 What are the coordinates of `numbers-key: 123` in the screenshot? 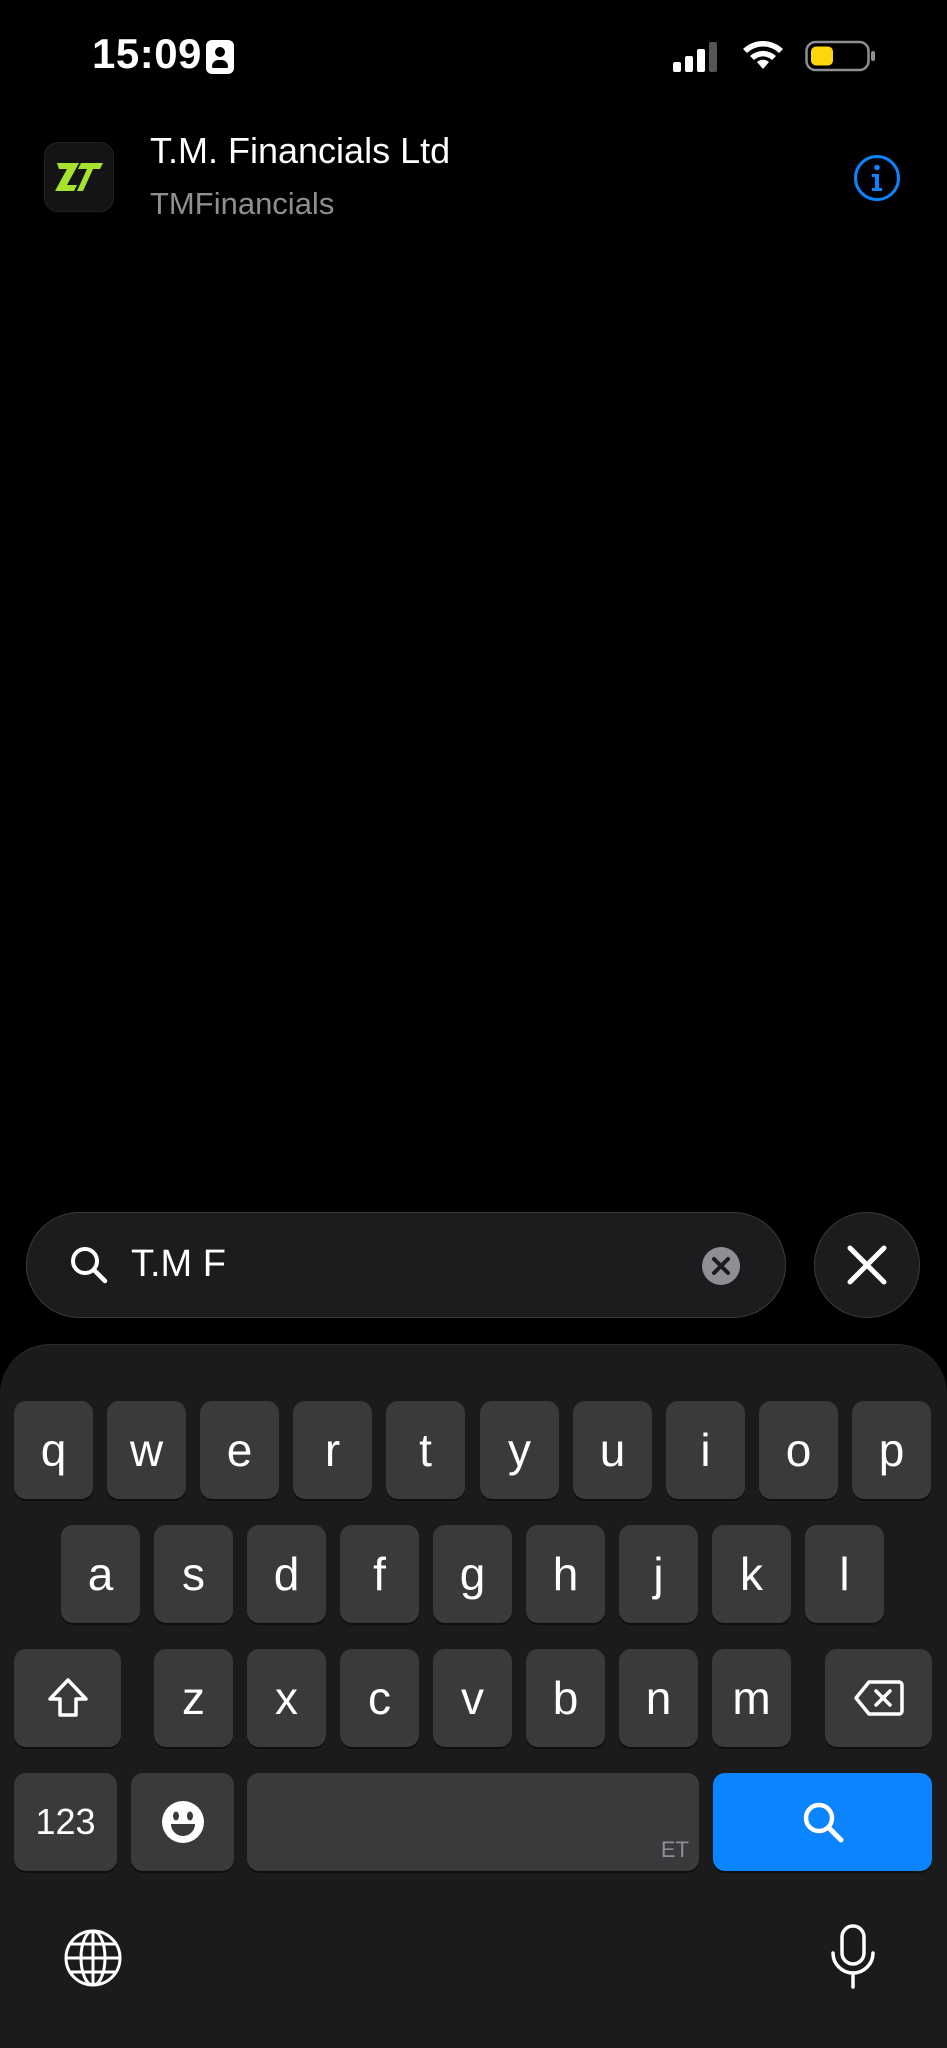 It's located at (65, 1822).